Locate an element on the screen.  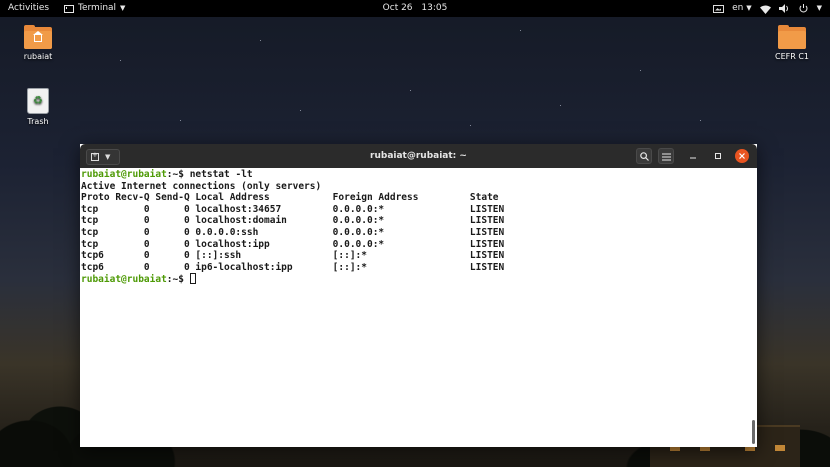
close-button is located at coordinates (742, 156).